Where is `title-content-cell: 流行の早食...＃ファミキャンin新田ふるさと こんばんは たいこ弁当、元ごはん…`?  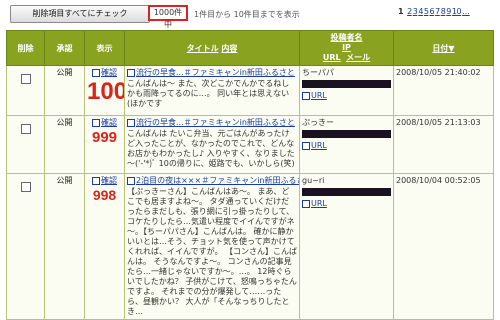
title-content-cell: 流行の早食...＃ファミキャンin新田ふるさと こんばんは たいこ弁当、元ごはん… is located at coordinates (212, 144).